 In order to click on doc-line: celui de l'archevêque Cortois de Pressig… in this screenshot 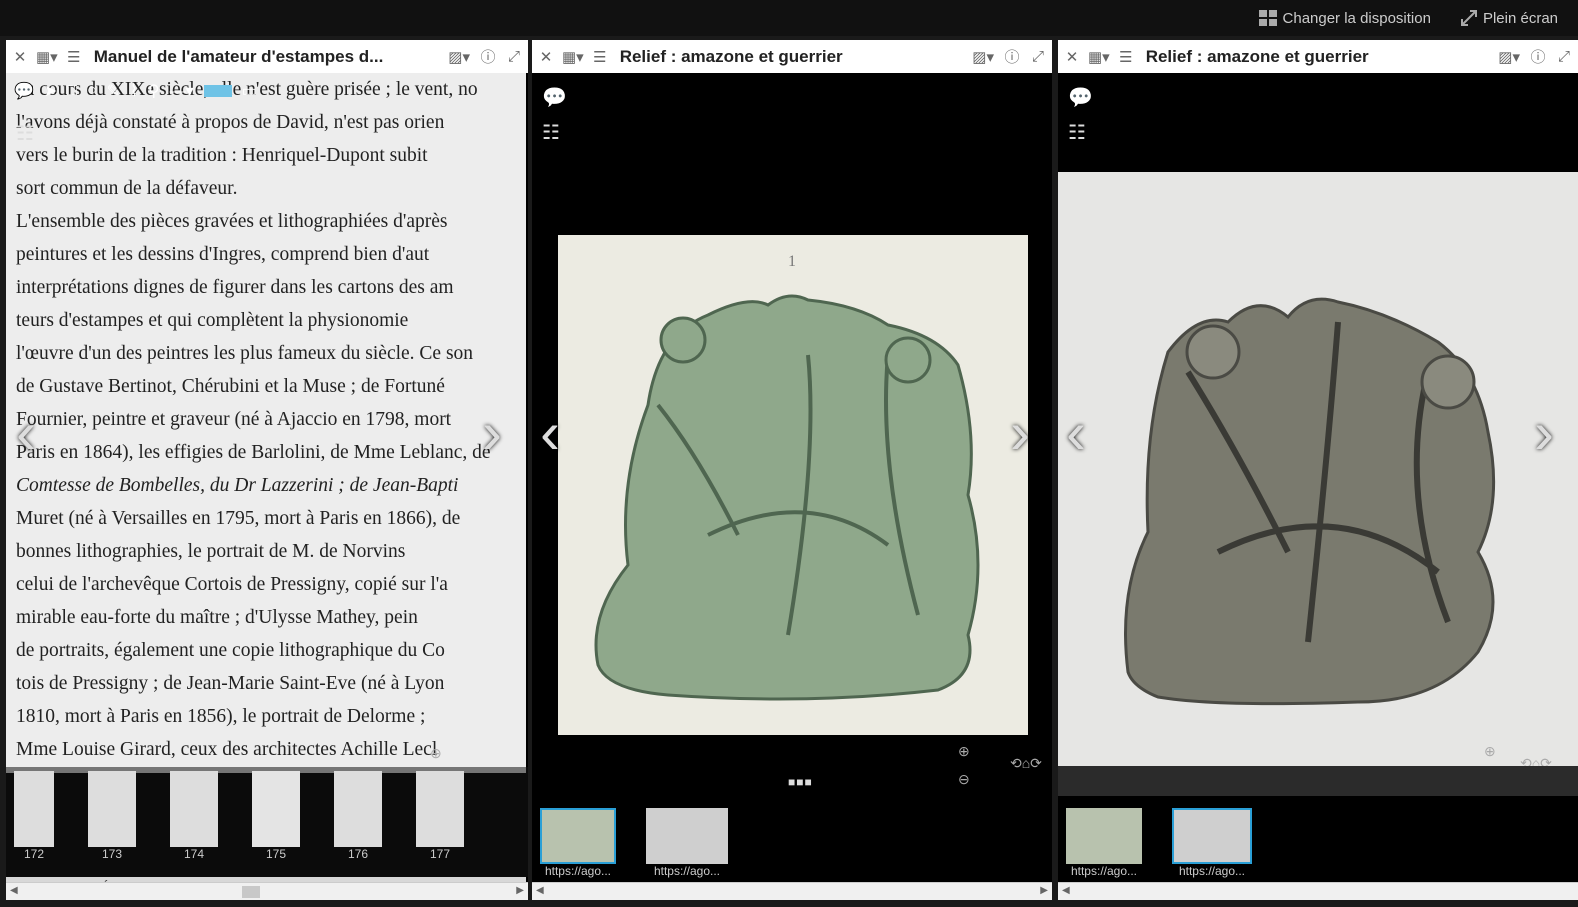, I will do `click(232, 584)`.